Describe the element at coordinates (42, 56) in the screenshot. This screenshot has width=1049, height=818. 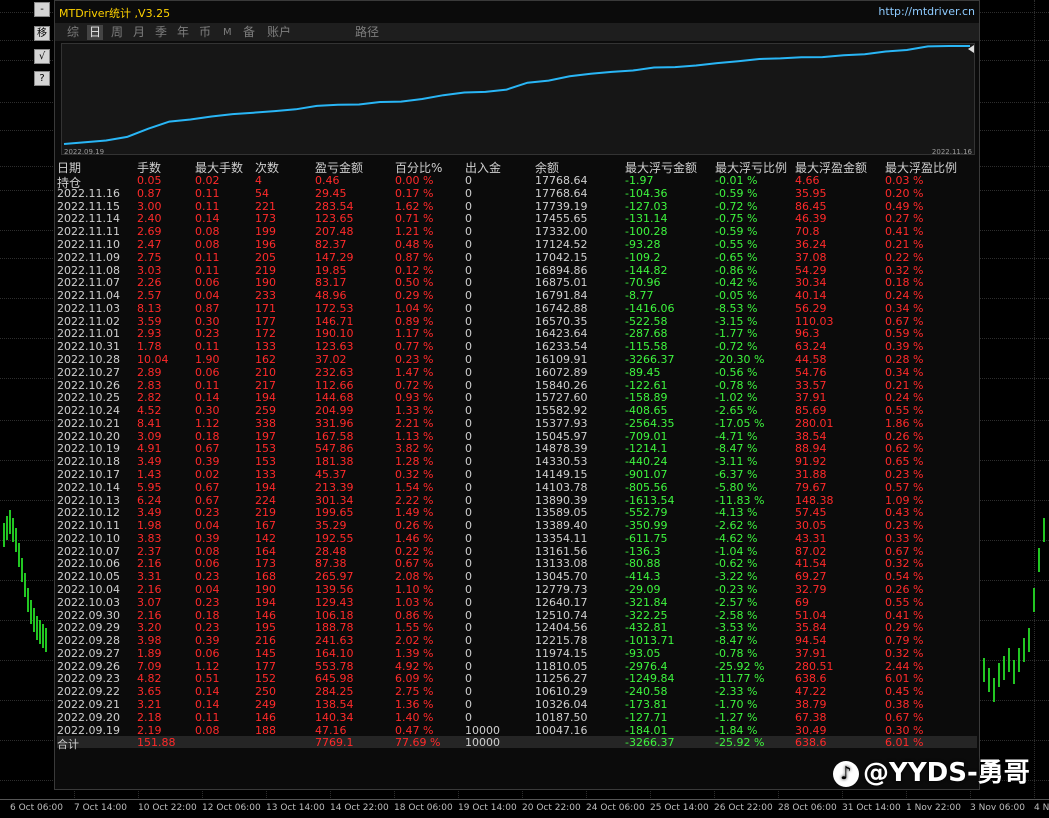
I see `check-button: √` at that location.